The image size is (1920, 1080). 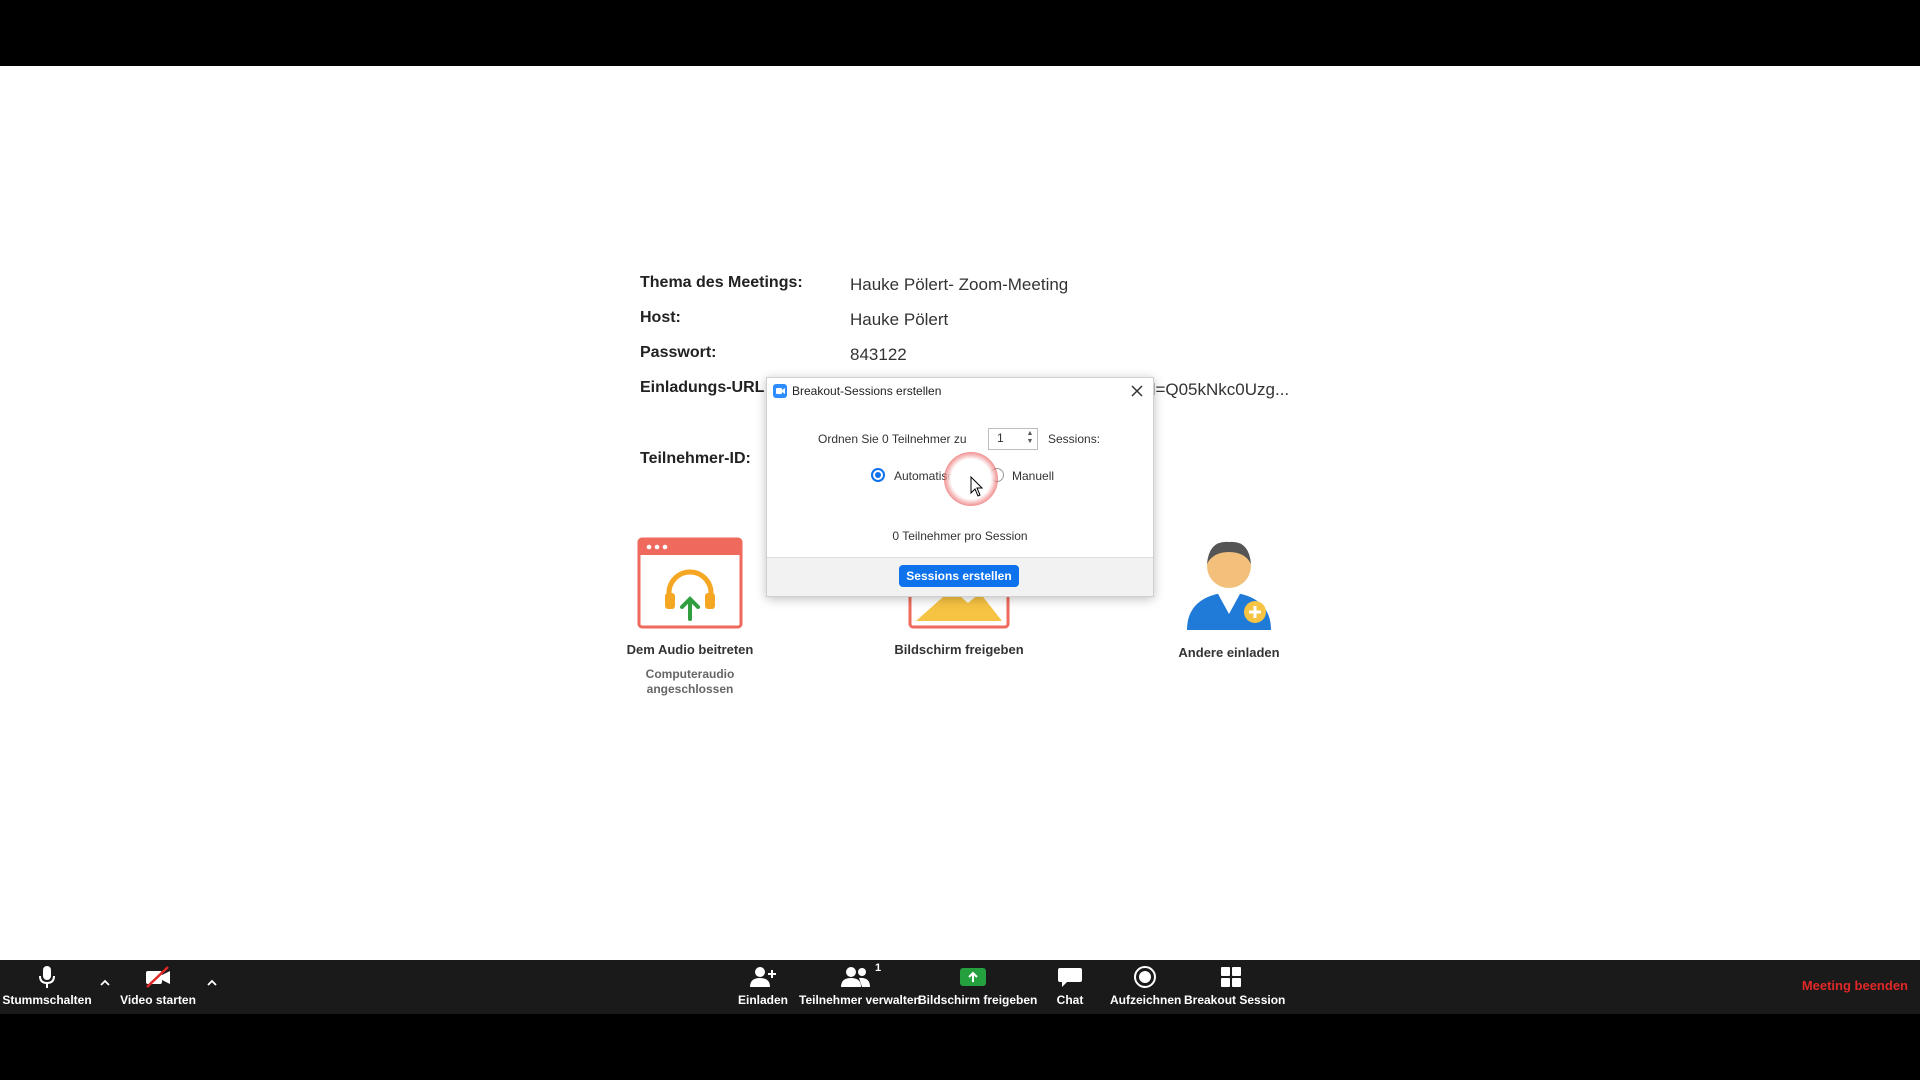 What do you see at coordinates (763, 977) in the screenshot?
I see `add-person-icon` at bounding box center [763, 977].